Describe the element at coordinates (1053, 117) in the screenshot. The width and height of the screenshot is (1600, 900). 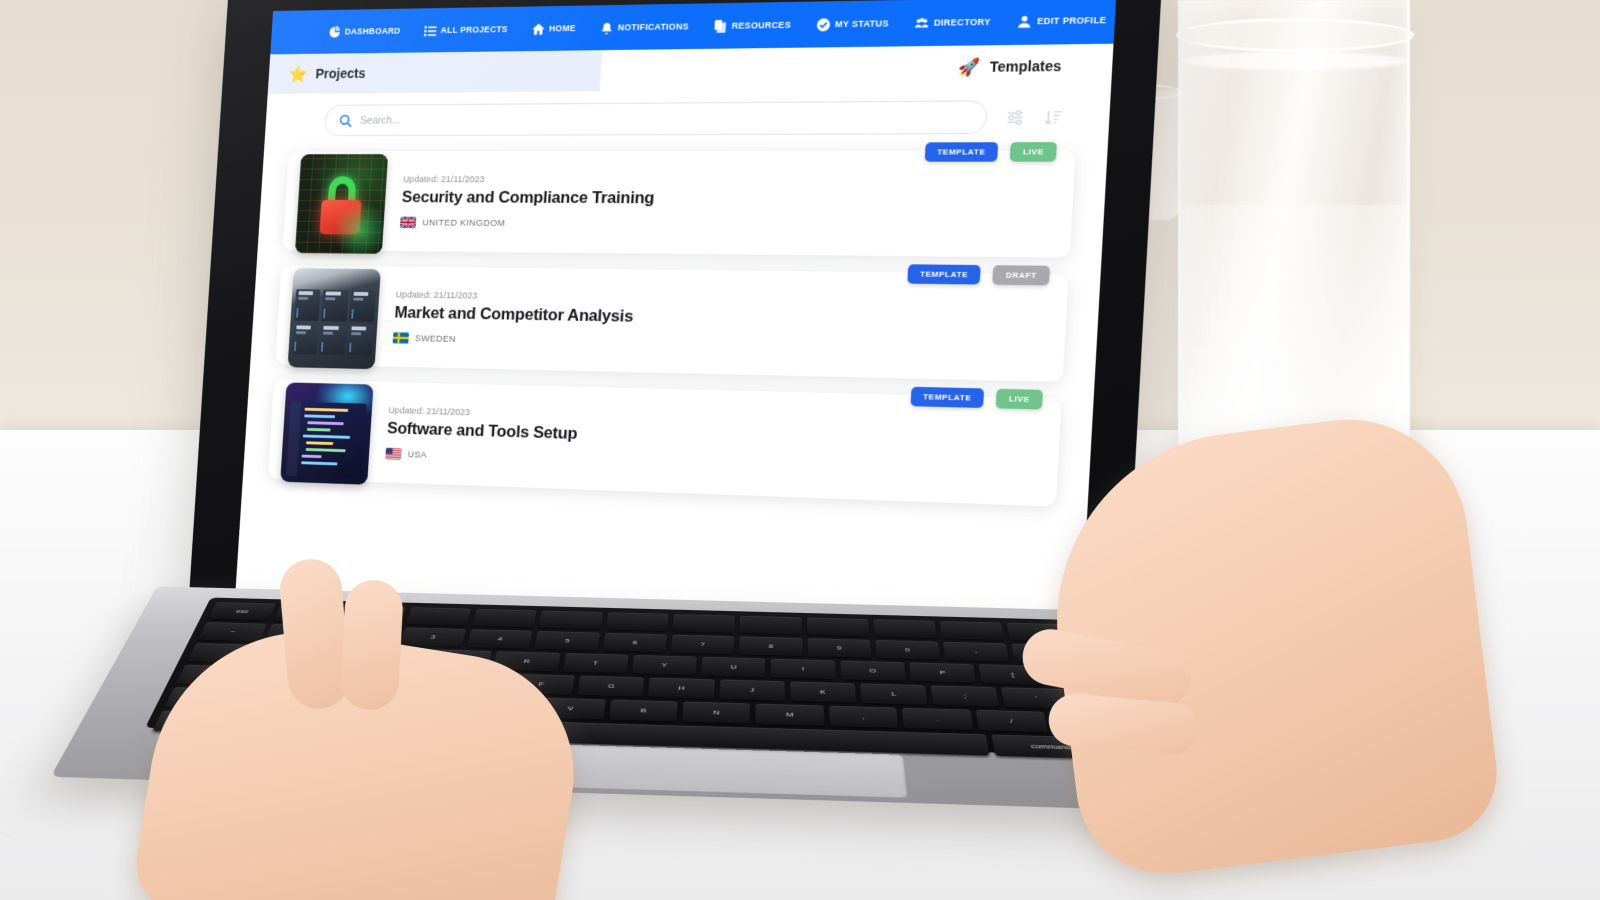
I see `sort-descending-icon` at that location.